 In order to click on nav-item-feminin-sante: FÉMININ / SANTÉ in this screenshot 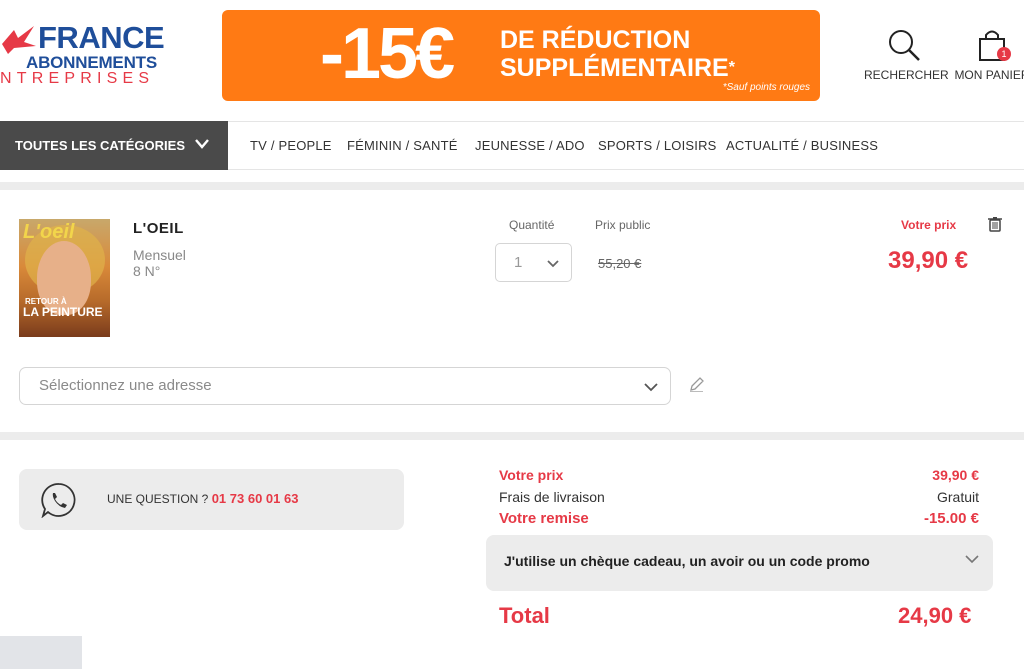, I will do `click(402, 145)`.